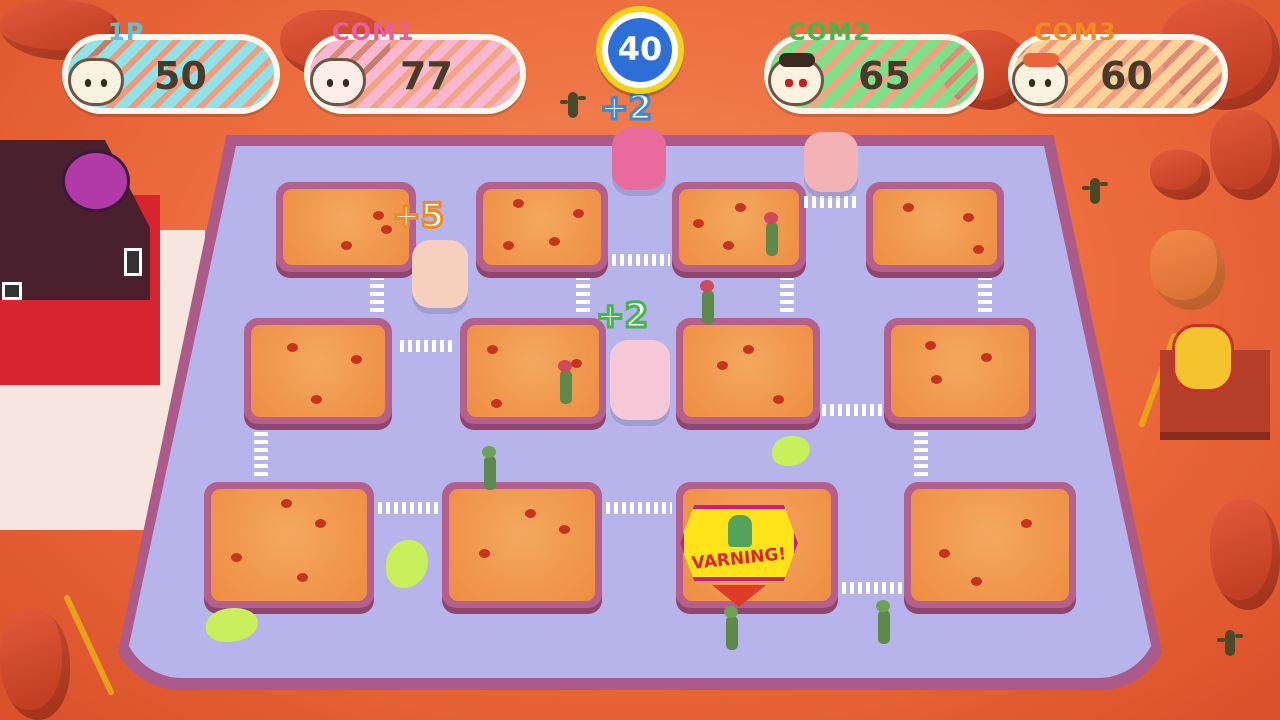 Image resolution: width=1280 pixels, height=720 pixels. I want to click on warning-sign: VARNING!, so click(739, 543).